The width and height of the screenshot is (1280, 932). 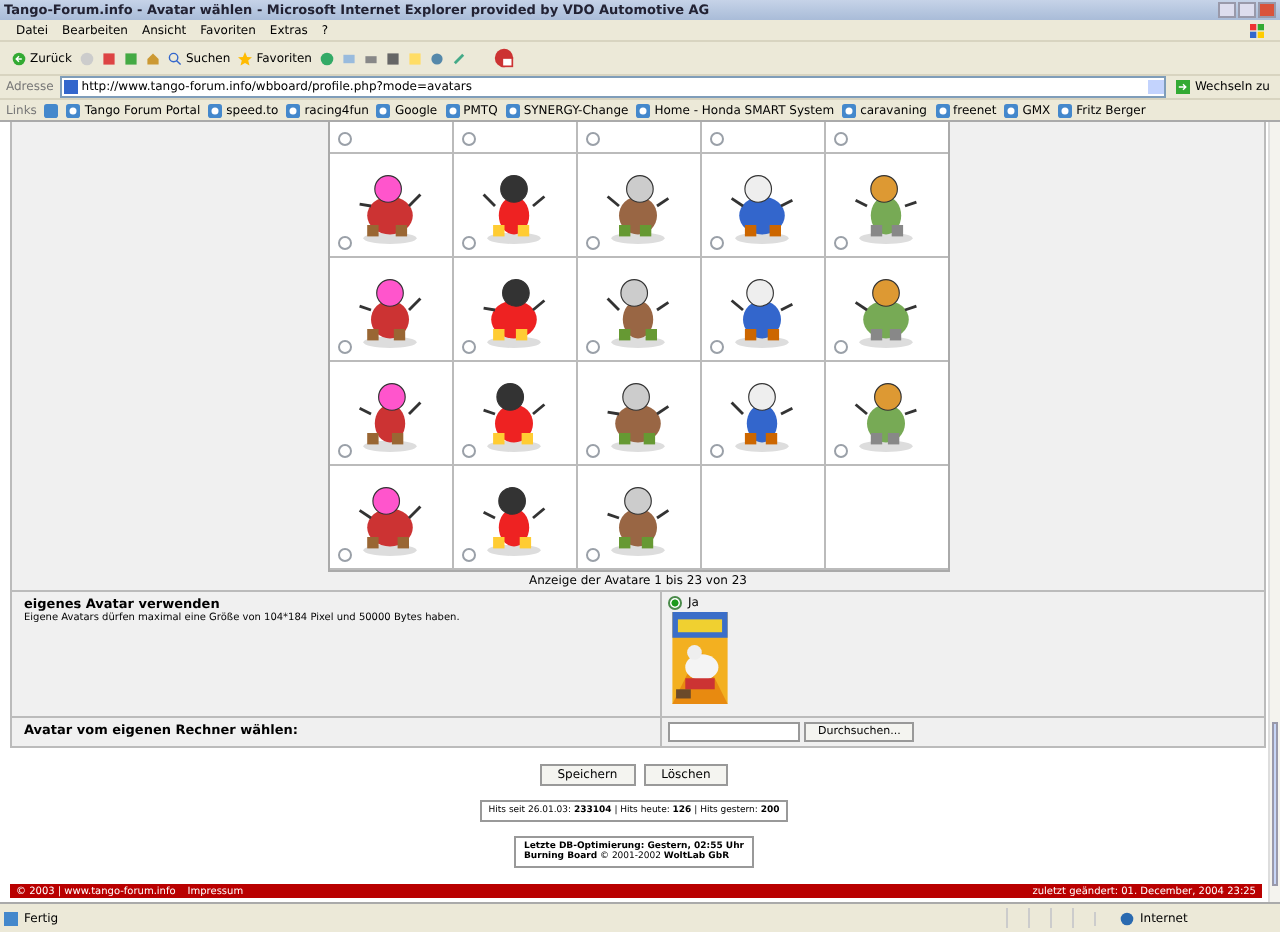 I want to click on windows-logo-icon, so click(x=1257, y=30).